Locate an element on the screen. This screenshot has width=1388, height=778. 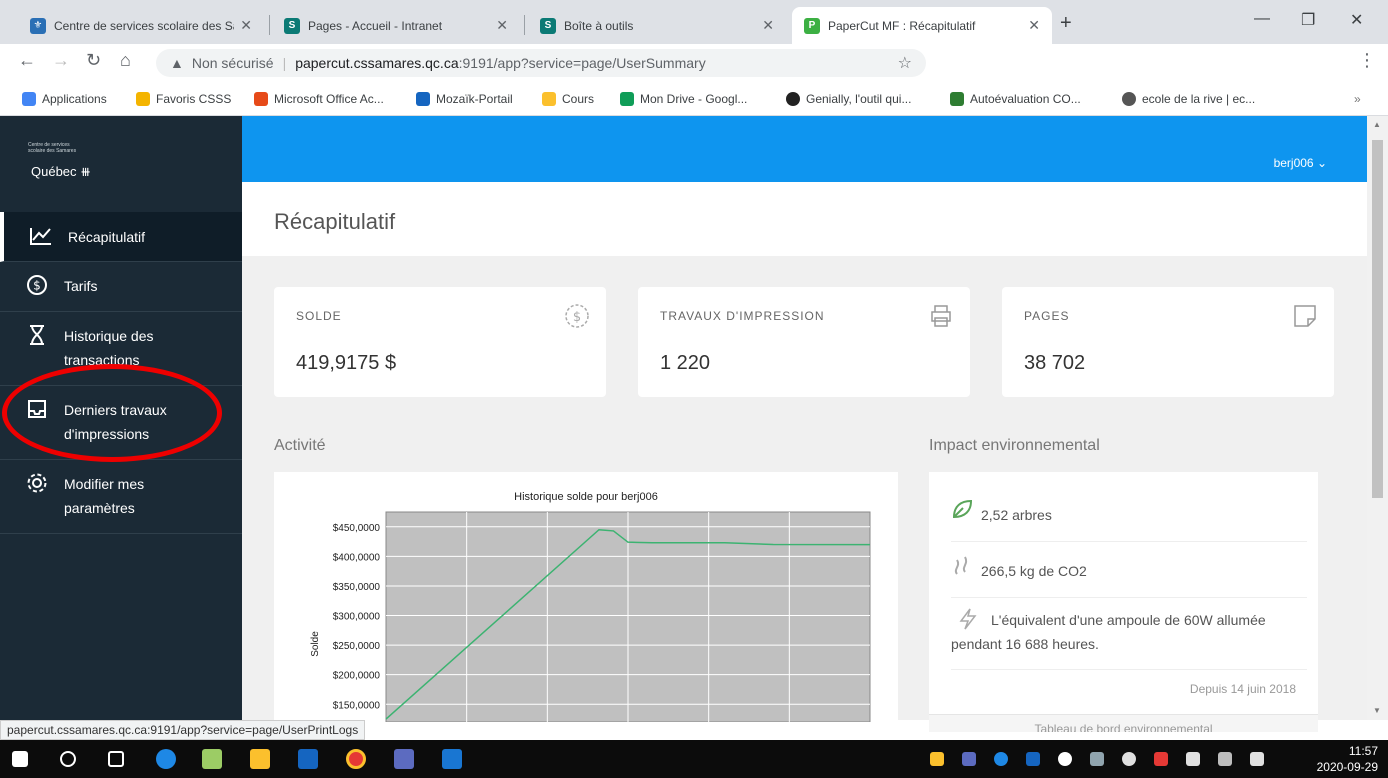
env-dashboard-link: Tableau de bord environnemental is located at coordinates (1123, 723).